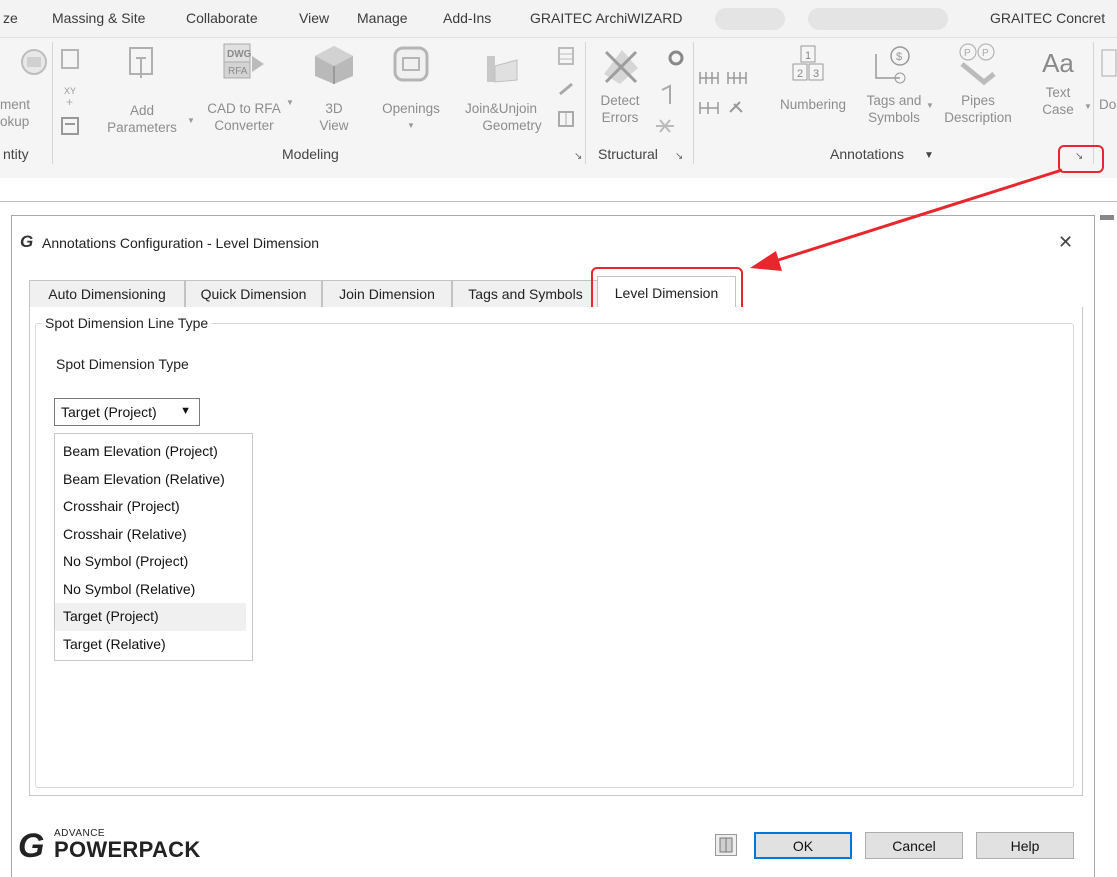 The width and height of the screenshot is (1117, 877). Describe the element at coordinates (382, 18) in the screenshot. I see `ribbon-tab-manage: Manage` at that location.